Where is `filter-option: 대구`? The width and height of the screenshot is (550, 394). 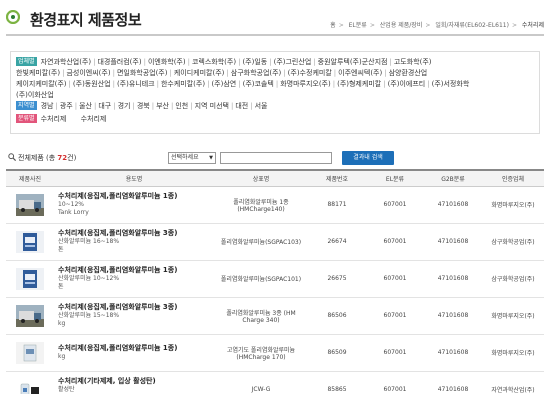
filter-option: 대구 is located at coordinates (104, 106).